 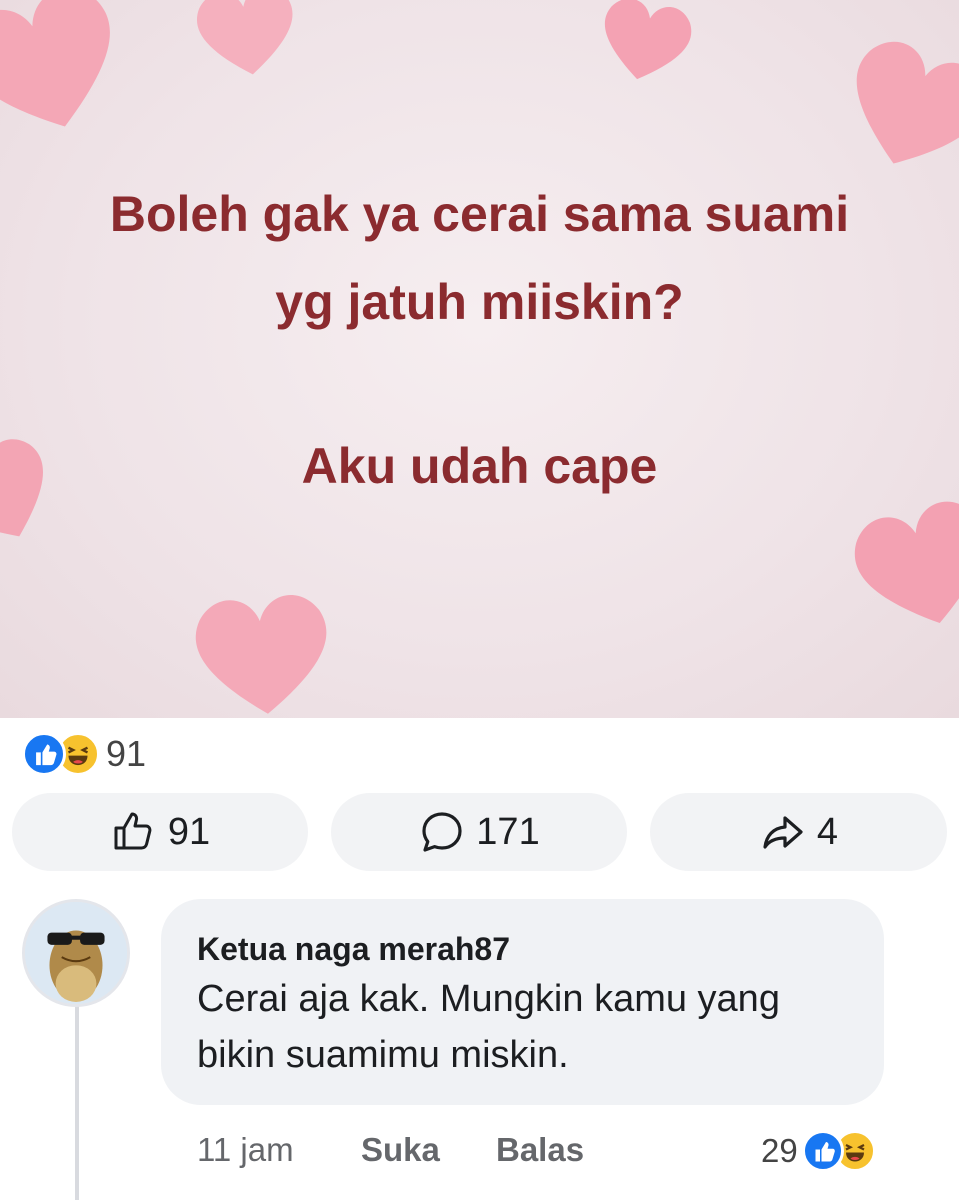 I want to click on comment-reply-button: Balas, so click(x=540, y=1150).